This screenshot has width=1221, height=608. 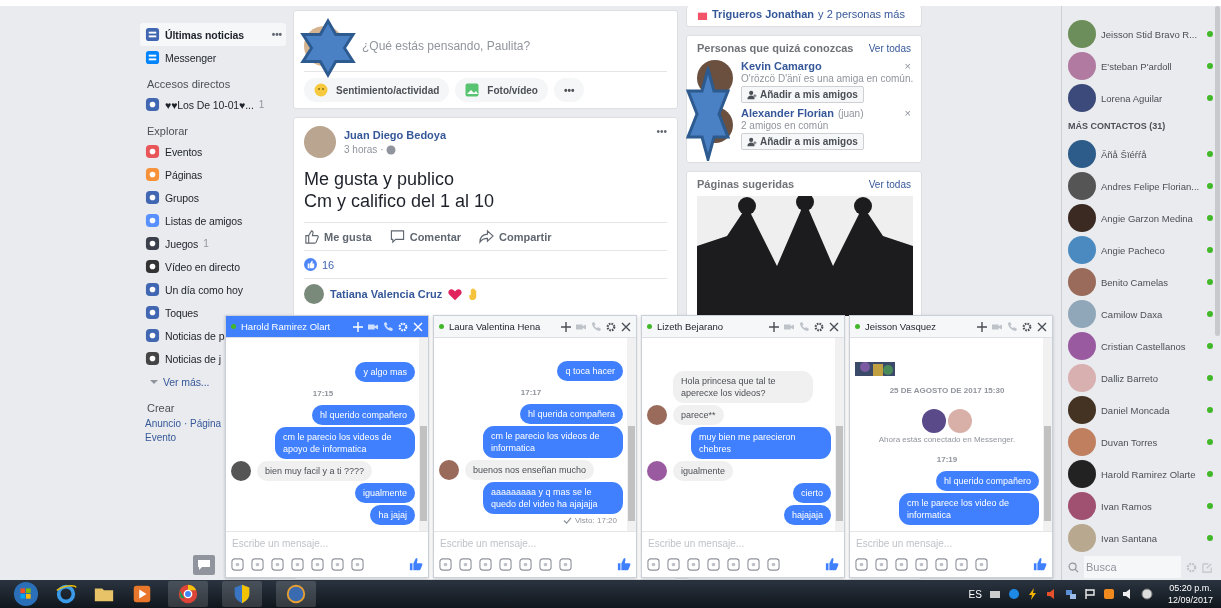 I want to click on post-action-button: Compartir, so click(x=515, y=236).